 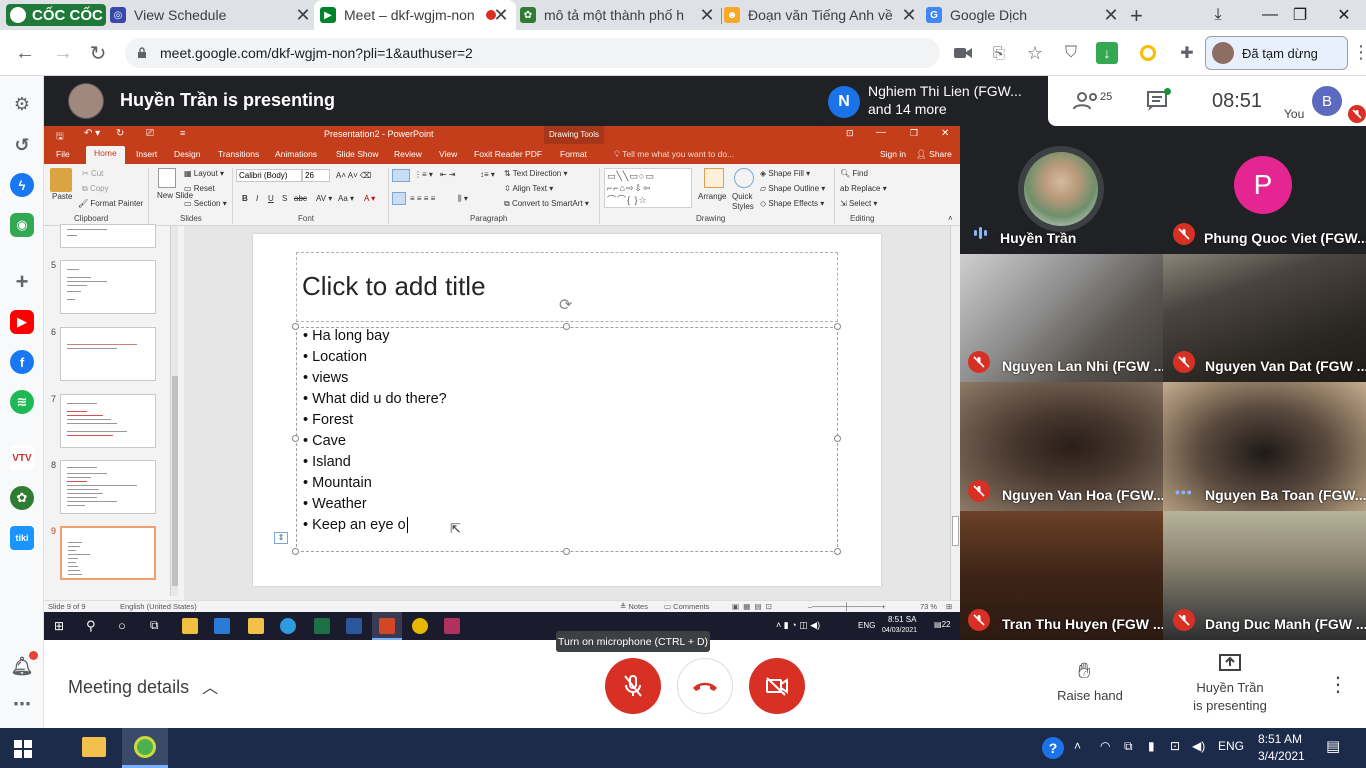 What do you see at coordinates (777, 686) in the screenshot?
I see `camera-toggle-button` at bounding box center [777, 686].